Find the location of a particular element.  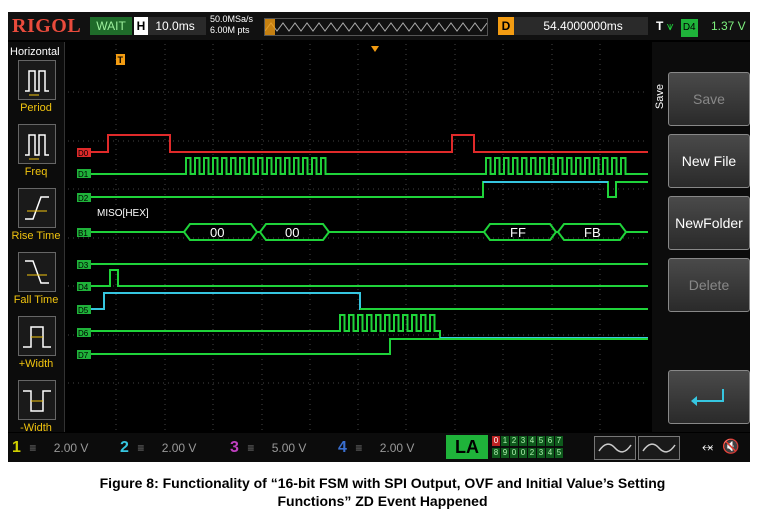

period-label: Period is located at coordinates (36, 108).